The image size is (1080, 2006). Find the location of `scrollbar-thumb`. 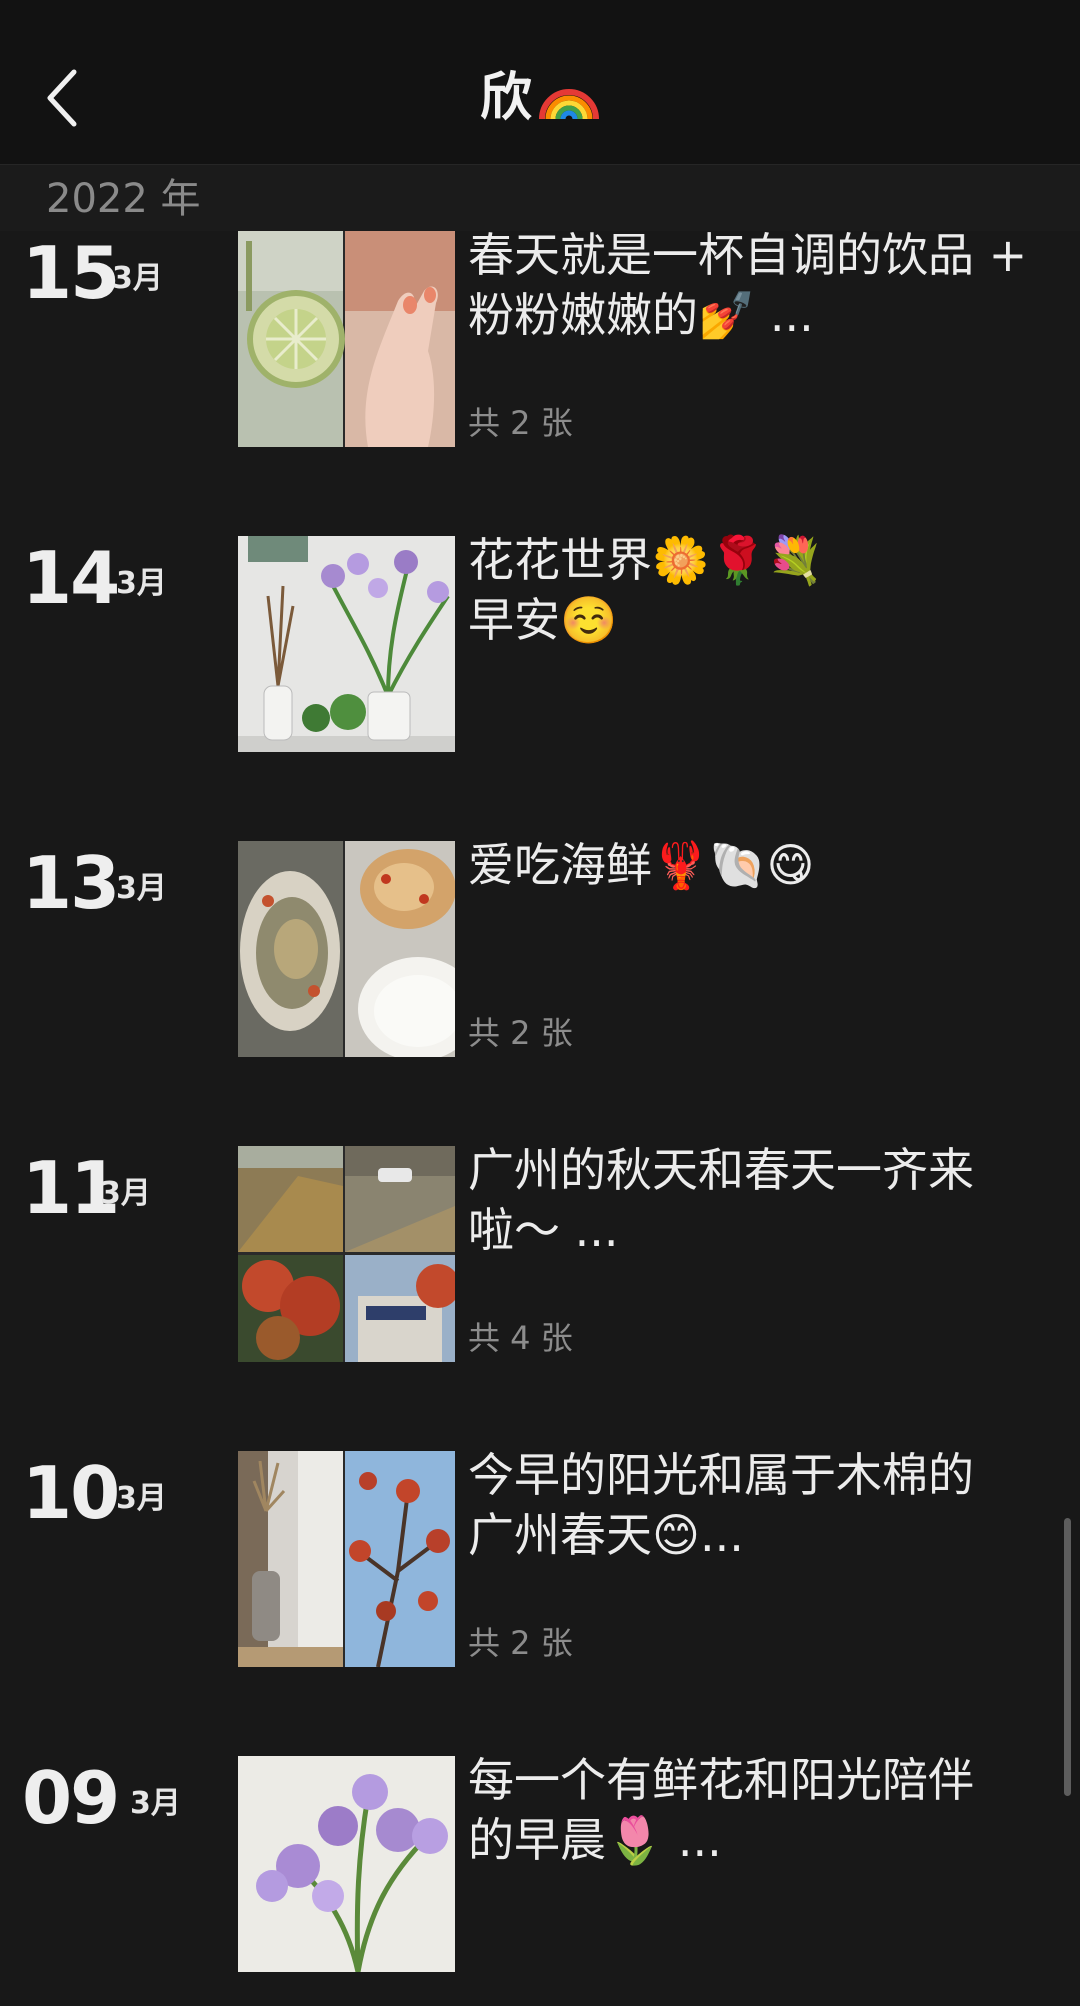

scrollbar-thumb is located at coordinates (1067, 1657).